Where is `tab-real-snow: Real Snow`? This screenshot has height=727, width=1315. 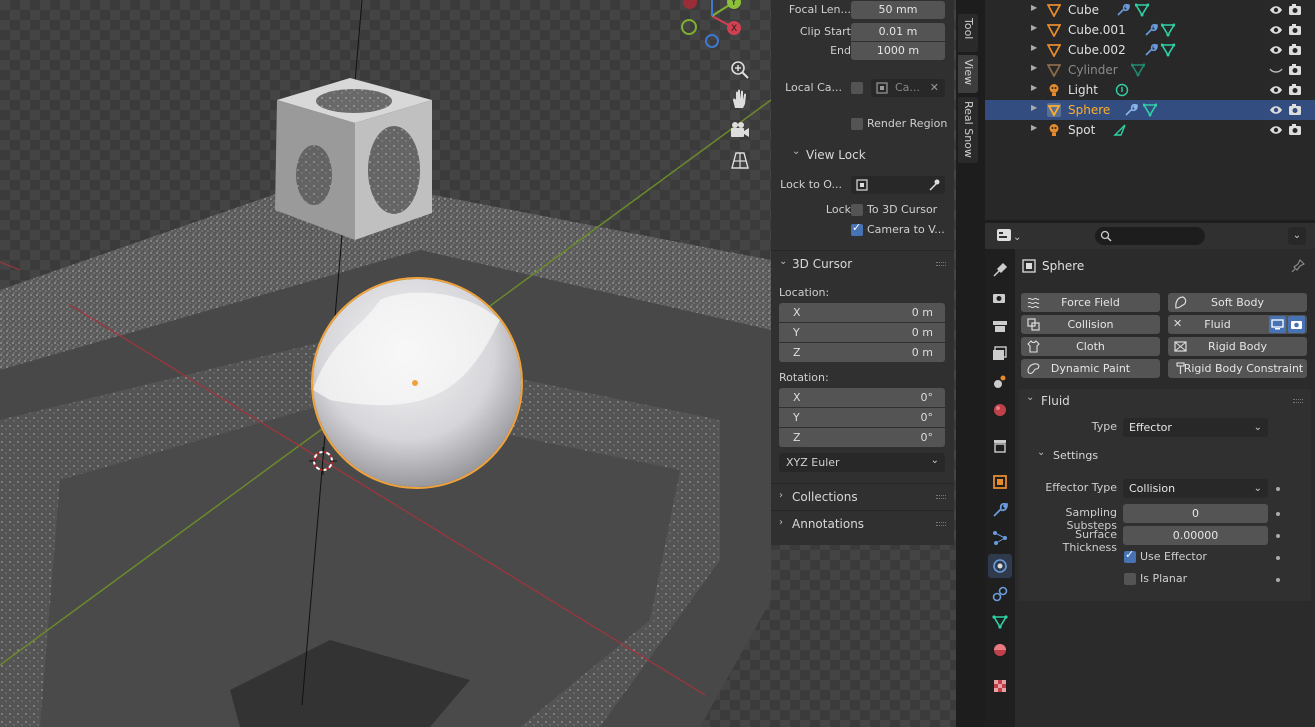
tab-real-snow: Real Snow is located at coordinates (968, 130).